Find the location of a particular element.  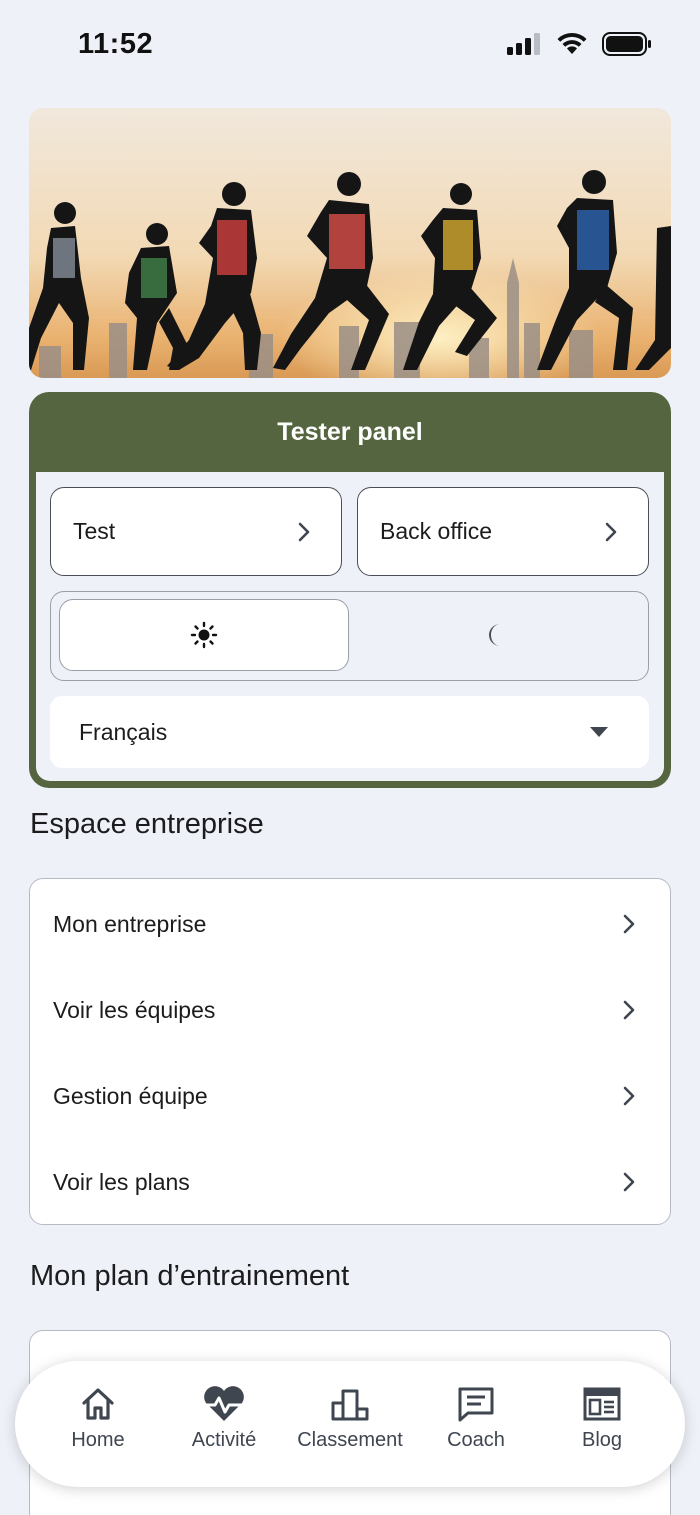

status-icons is located at coordinates (579, 44).